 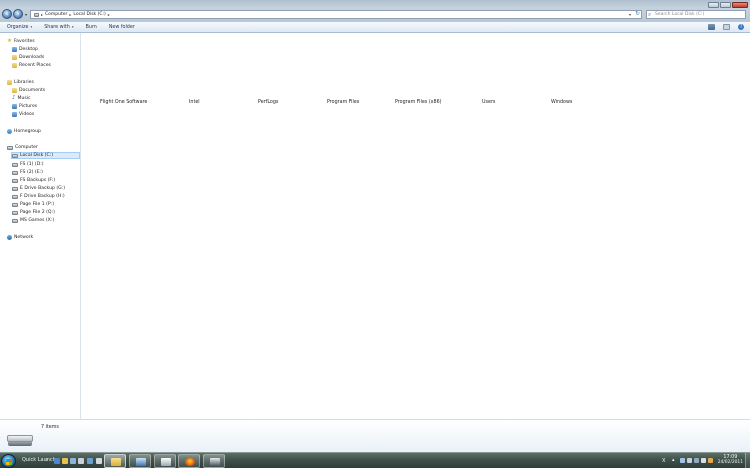 What do you see at coordinates (39, 460) in the screenshot?
I see `quick-launch-label: Quick Launch` at bounding box center [39, 460].